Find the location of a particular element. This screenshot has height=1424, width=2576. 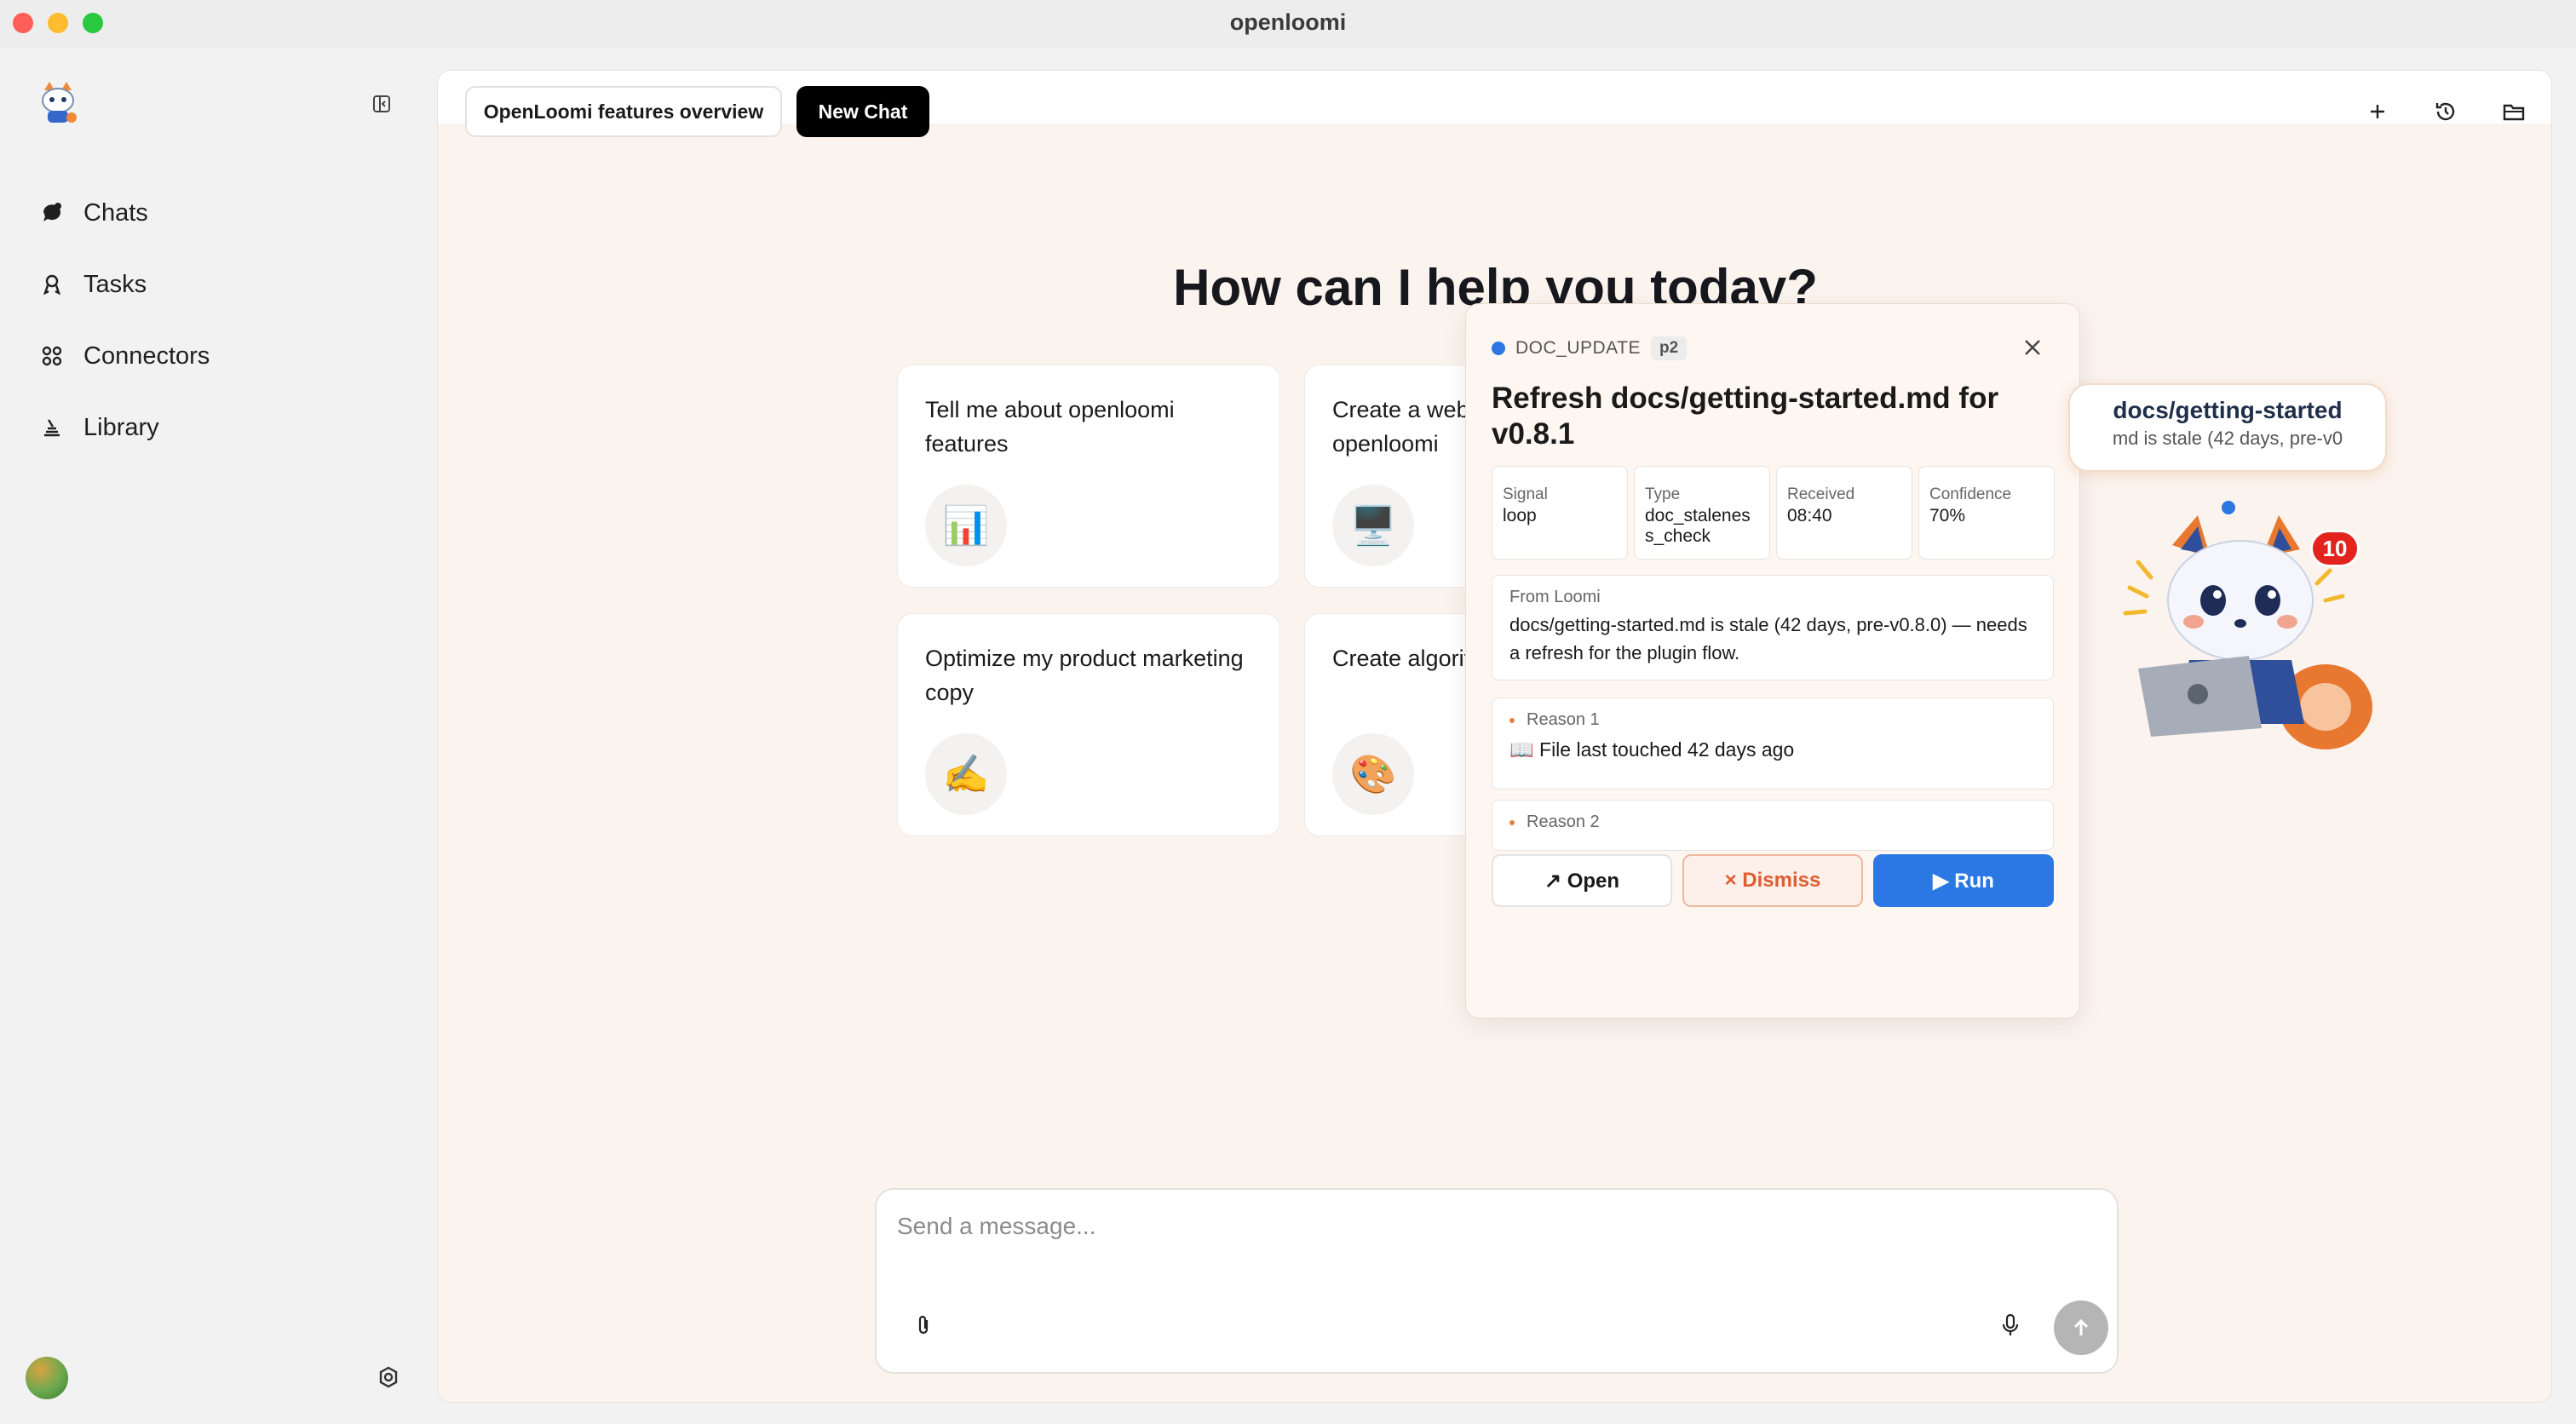

meta-value: 70% is located at coordinates (1948, 515).